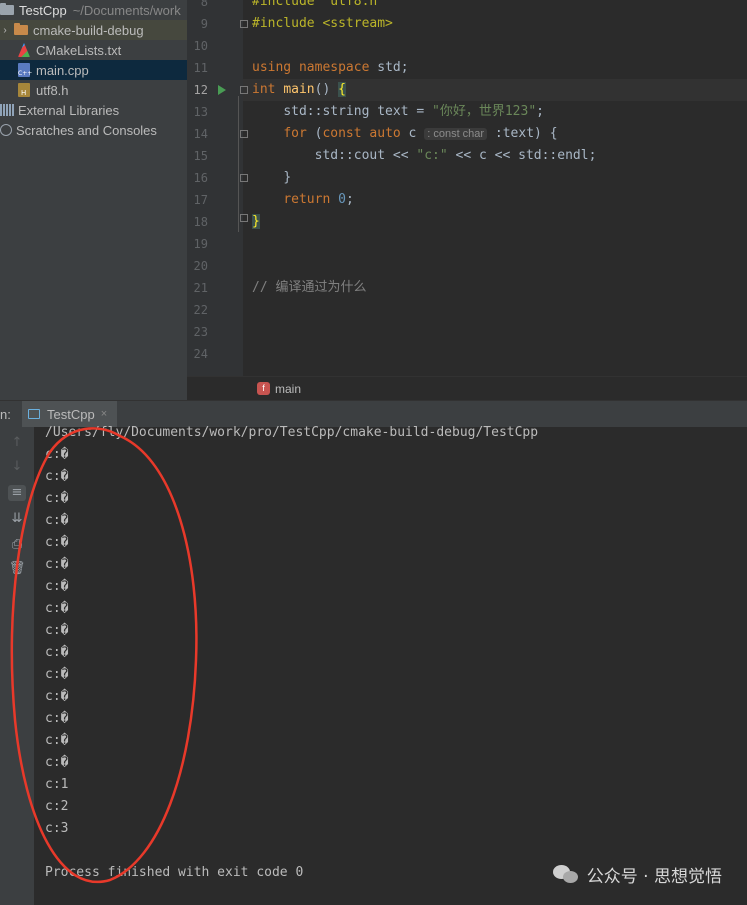 This screenshot has height=905, width=747. I want to click on code-line-18: }, so click(256, 222).